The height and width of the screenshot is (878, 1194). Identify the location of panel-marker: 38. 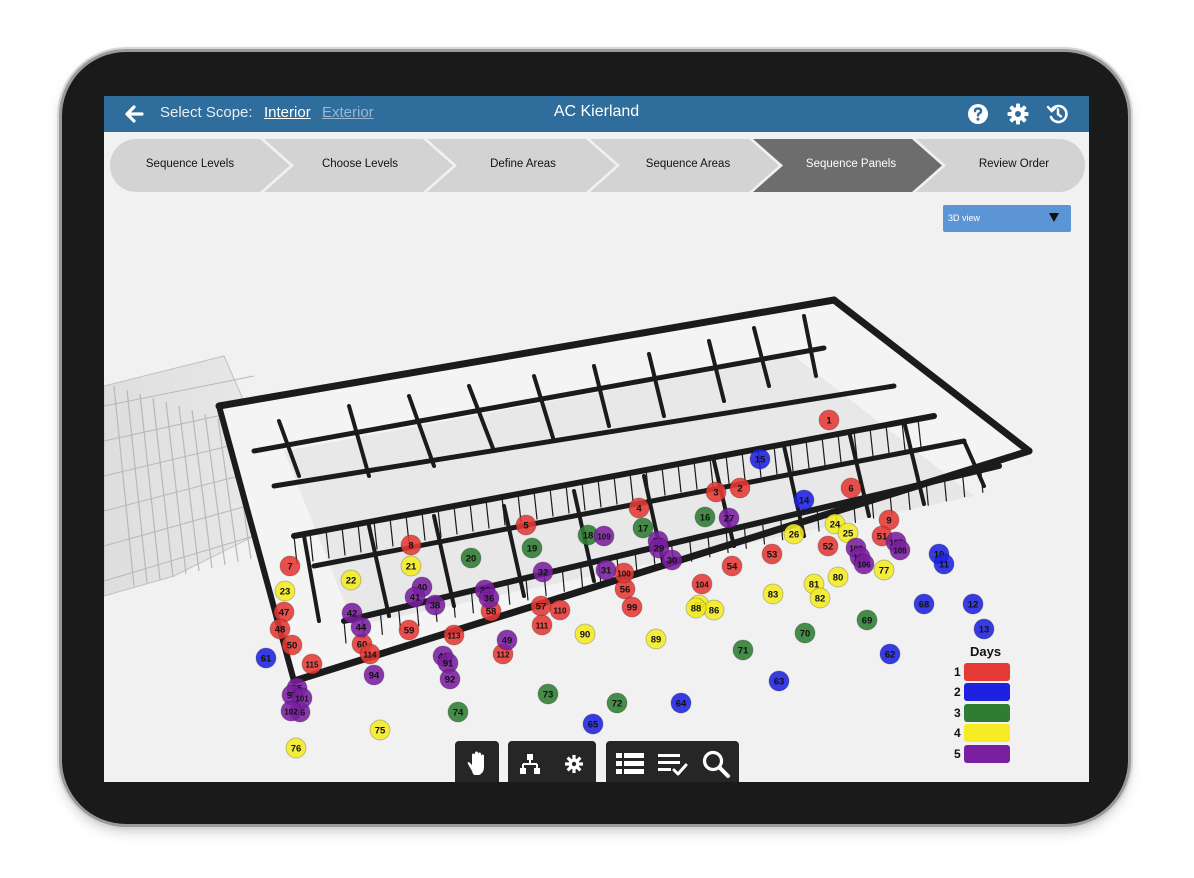
(435, 605).